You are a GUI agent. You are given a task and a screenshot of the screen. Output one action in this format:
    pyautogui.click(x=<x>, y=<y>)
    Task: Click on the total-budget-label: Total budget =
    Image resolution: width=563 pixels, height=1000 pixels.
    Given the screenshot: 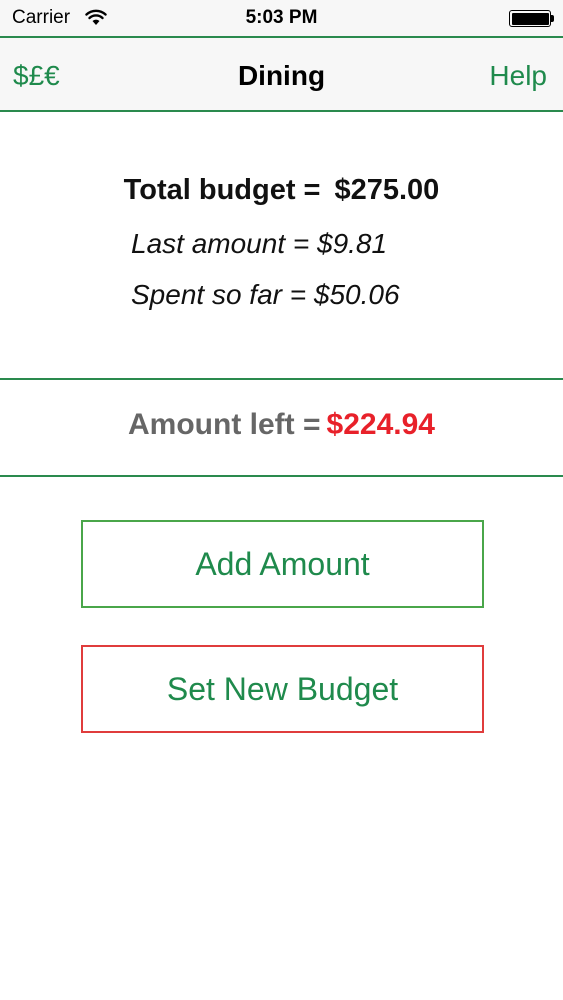 What is the action you would take?
    pyautogui.click(x=222, y=190)
    